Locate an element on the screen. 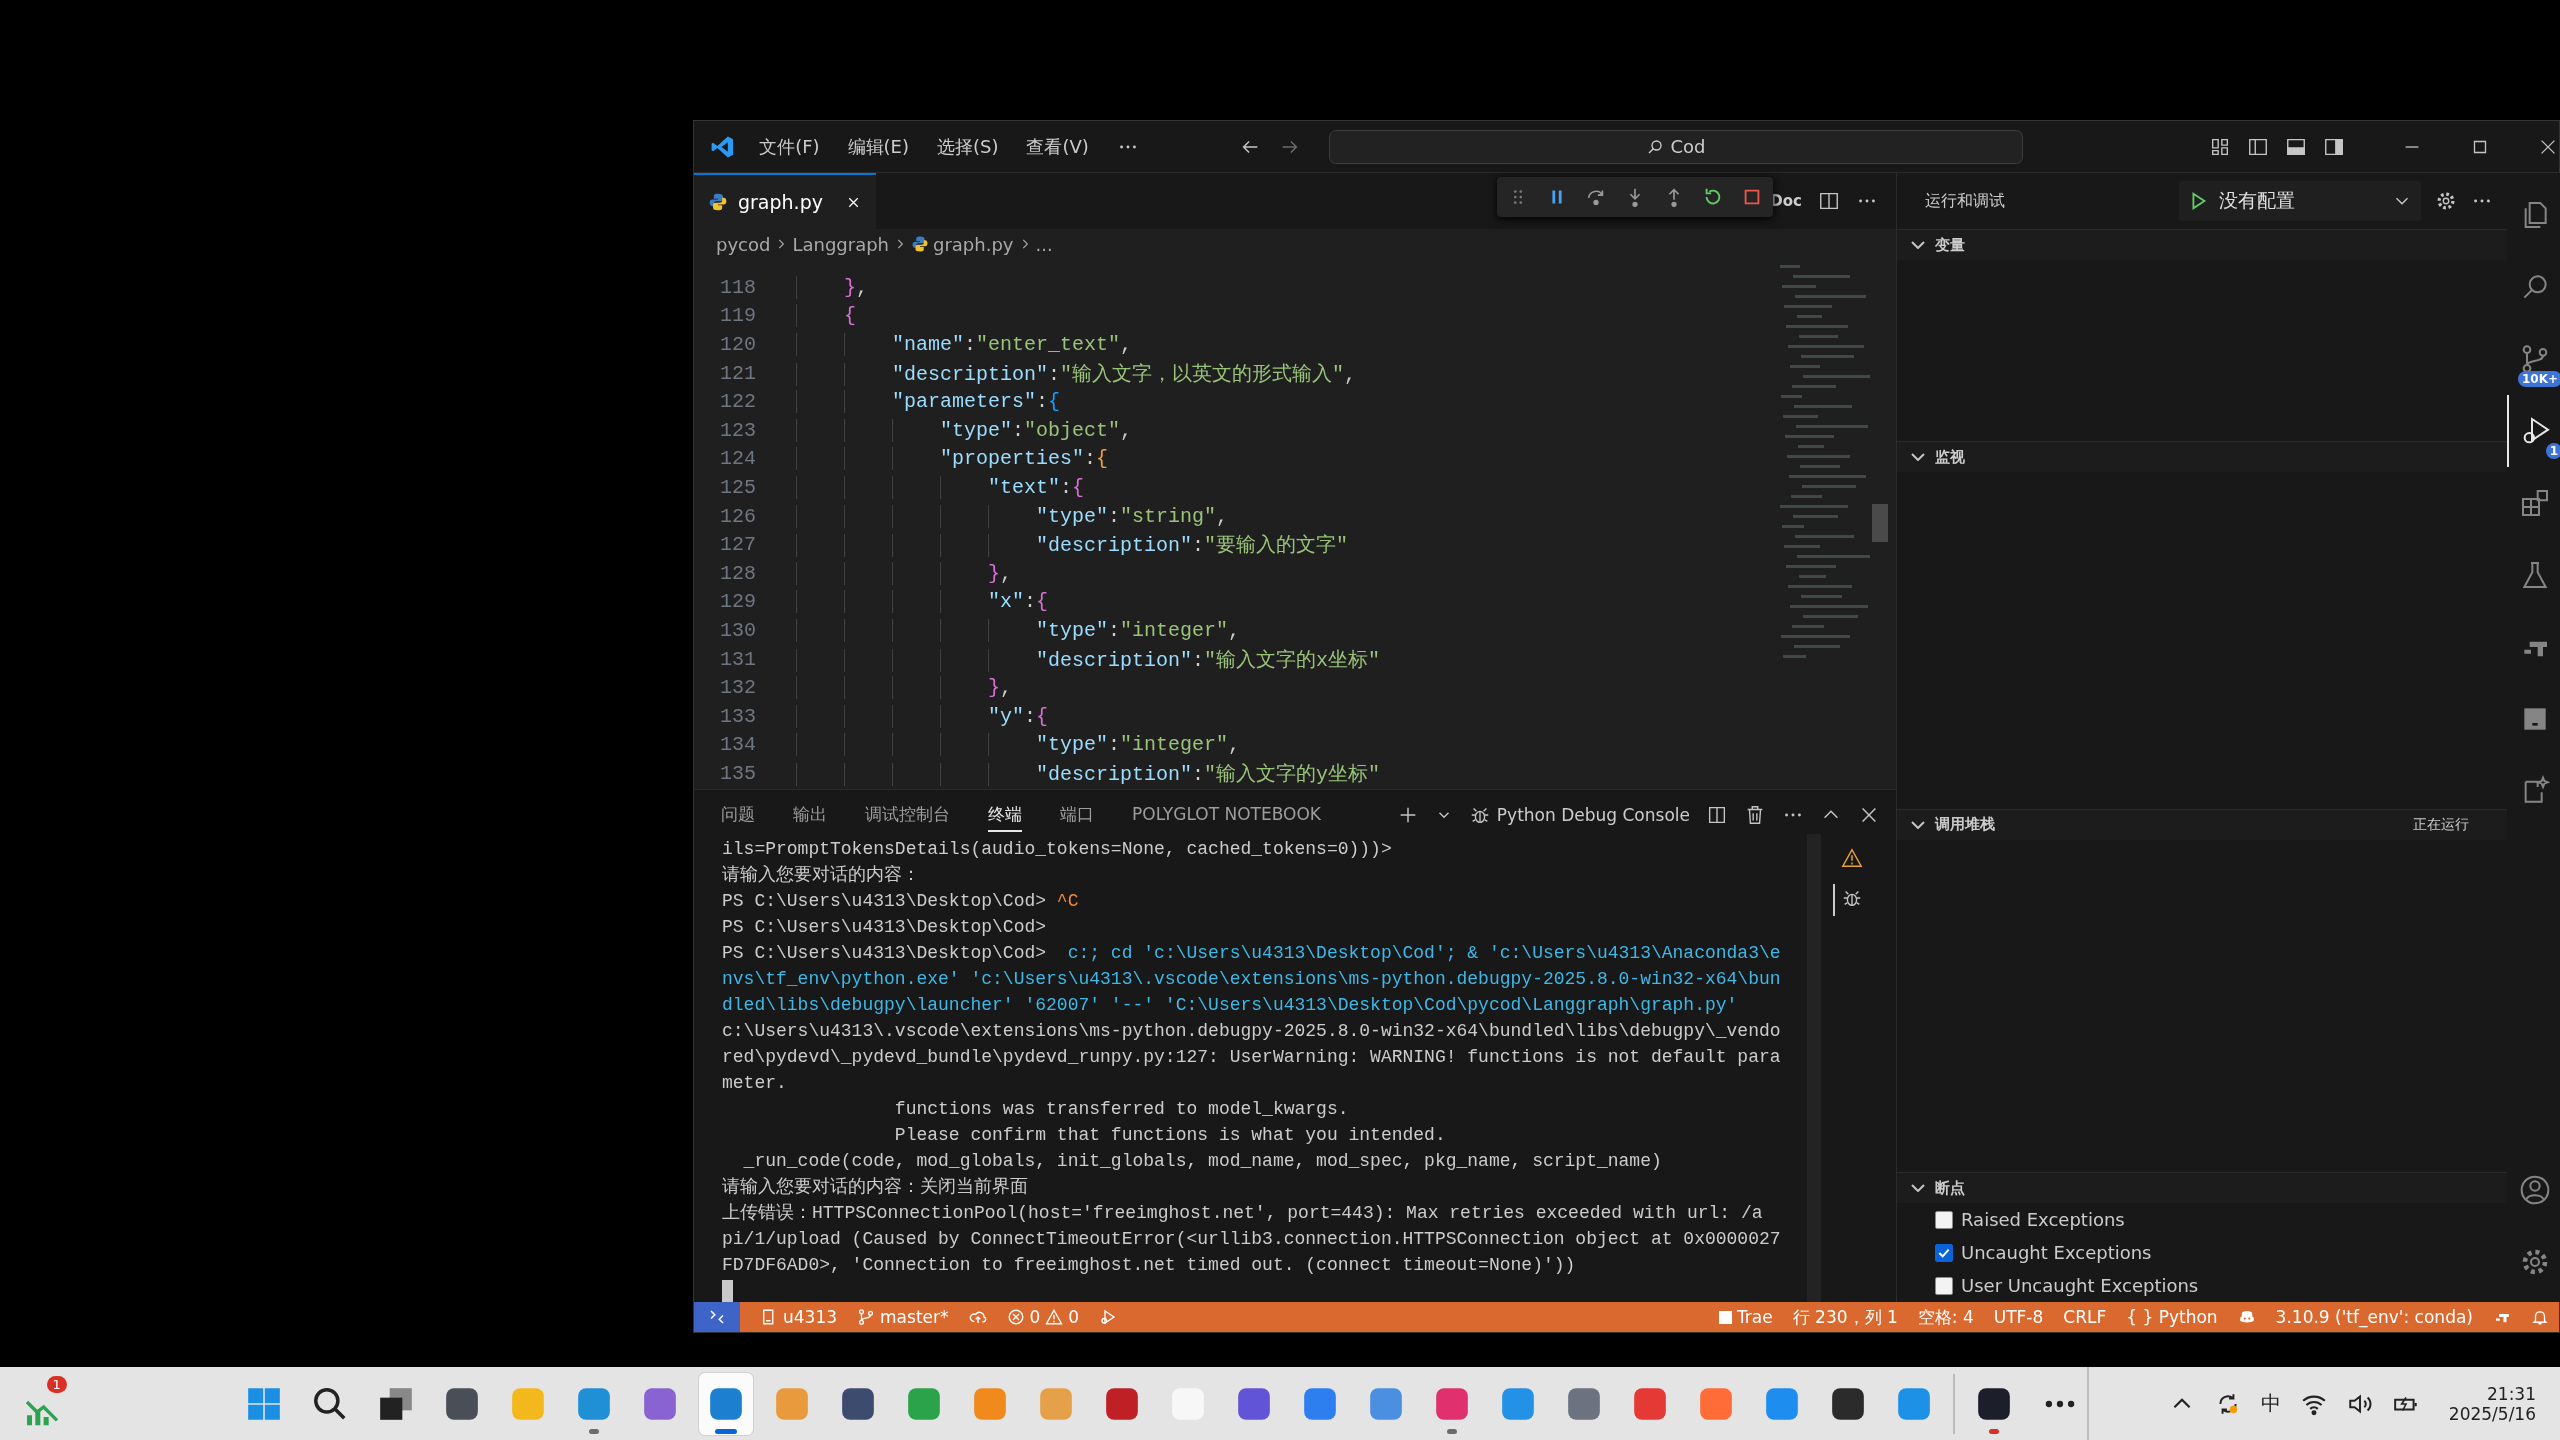  panel-tab: 问题 is located at coordinates (738, 815).